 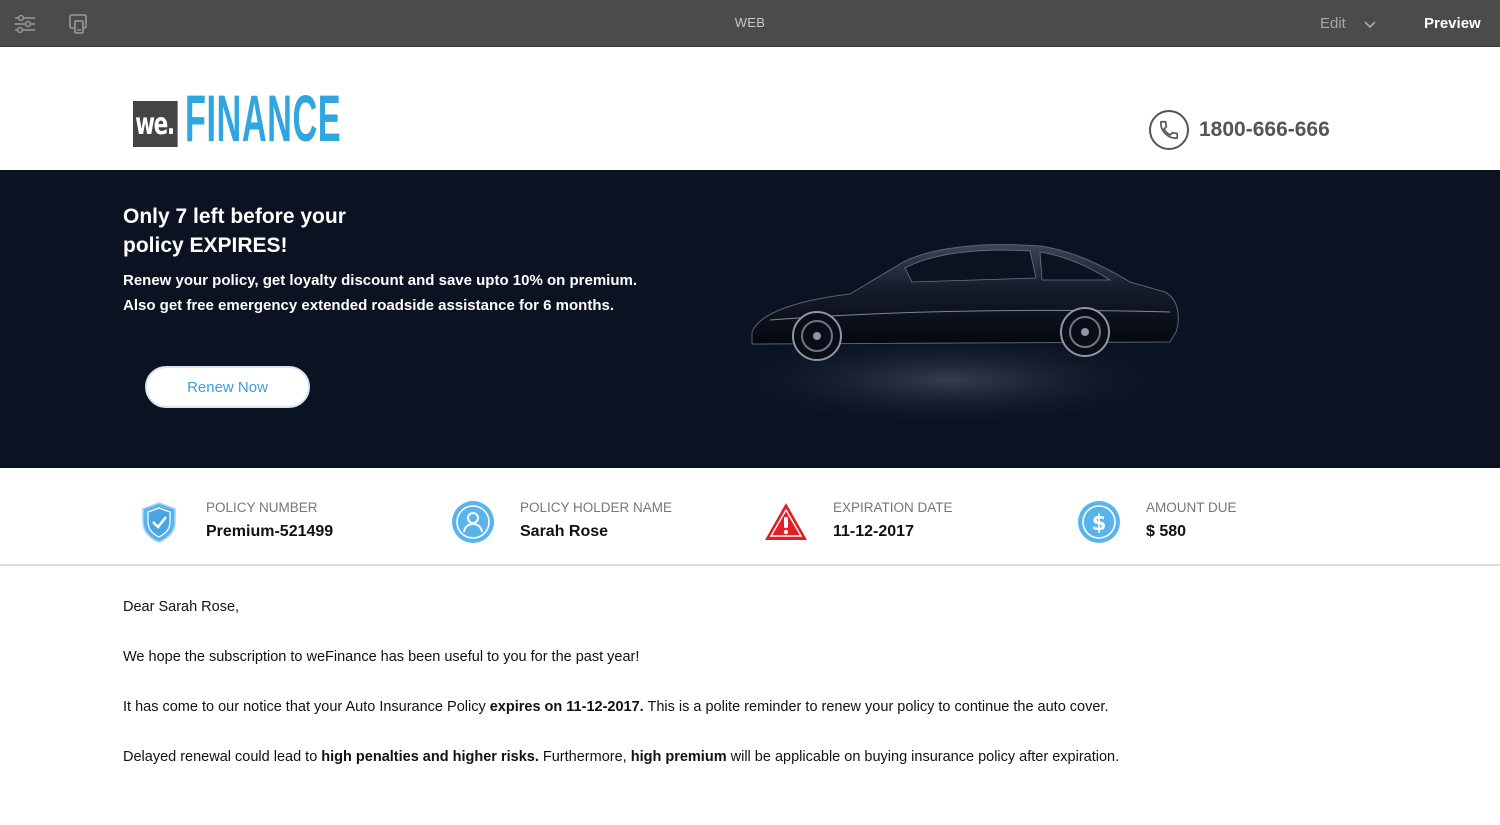 I want to click on logo-finance-wordmark: FINANCE, so click(x=263, y=118).